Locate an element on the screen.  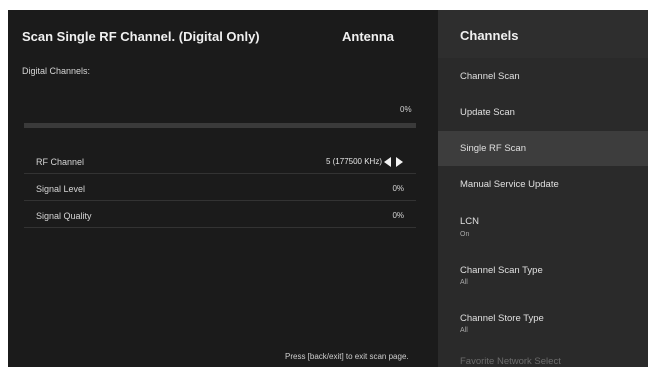
menu-item-label: Single RF Scan is located at coordinates (493, 148).